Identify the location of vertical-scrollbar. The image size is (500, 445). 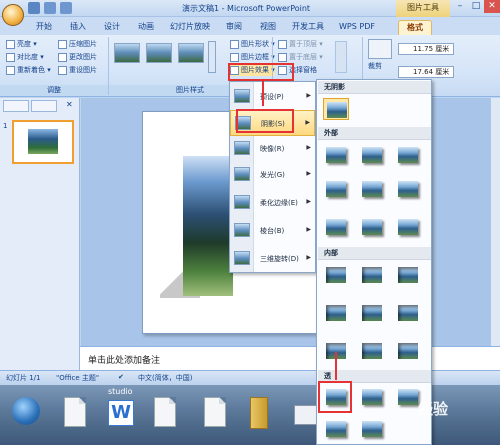
(495, 222).